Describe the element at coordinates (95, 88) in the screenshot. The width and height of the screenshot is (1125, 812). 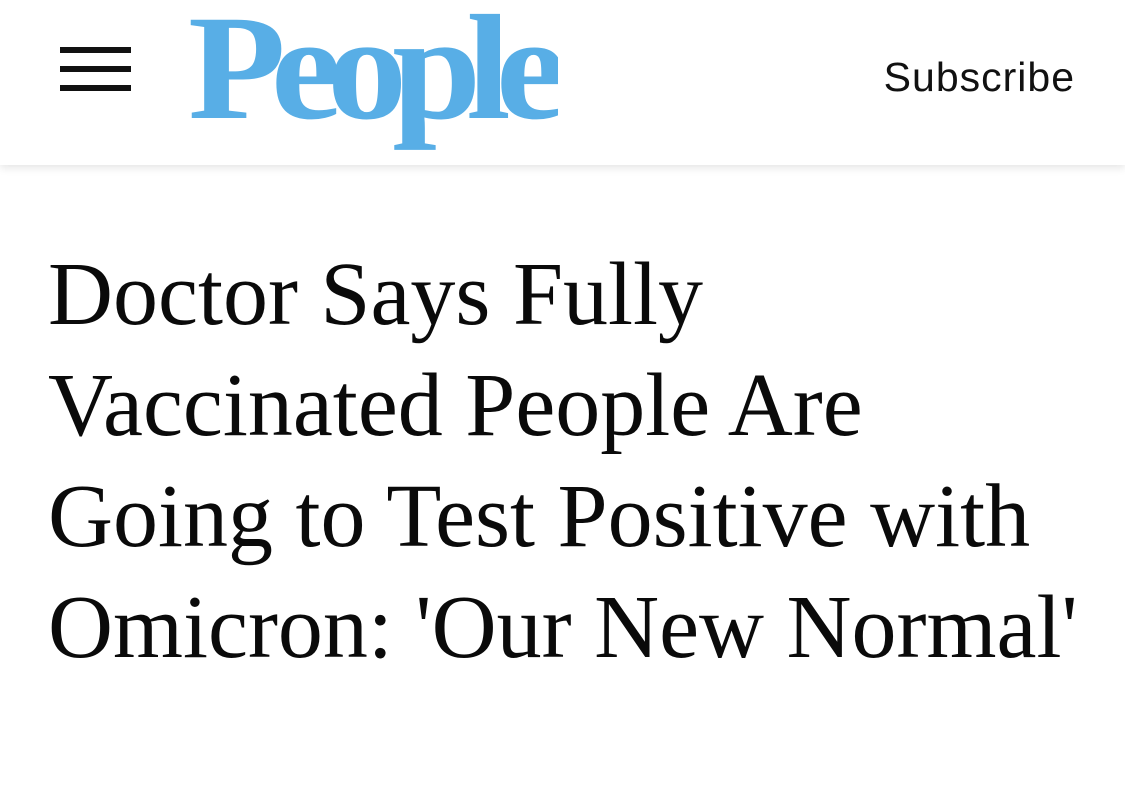
I see `menu-bar-bottom` at that location.